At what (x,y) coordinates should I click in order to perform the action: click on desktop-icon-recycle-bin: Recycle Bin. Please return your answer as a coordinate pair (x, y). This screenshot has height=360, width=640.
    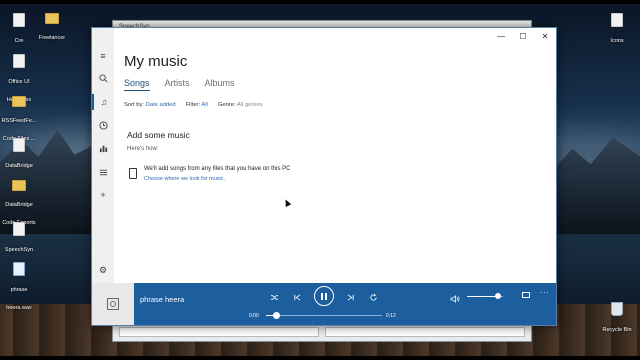
    Looking at the image, I should click on (617, 319).